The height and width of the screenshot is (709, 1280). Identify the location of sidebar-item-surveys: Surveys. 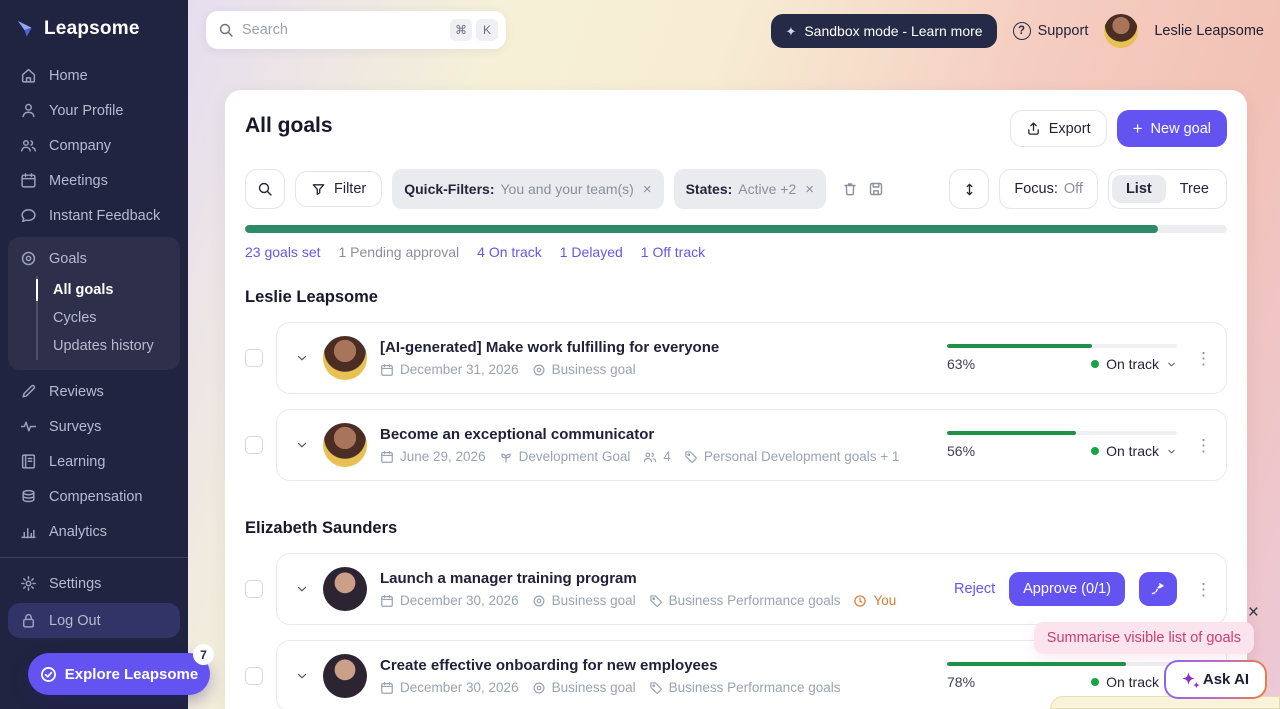
(94, 426).